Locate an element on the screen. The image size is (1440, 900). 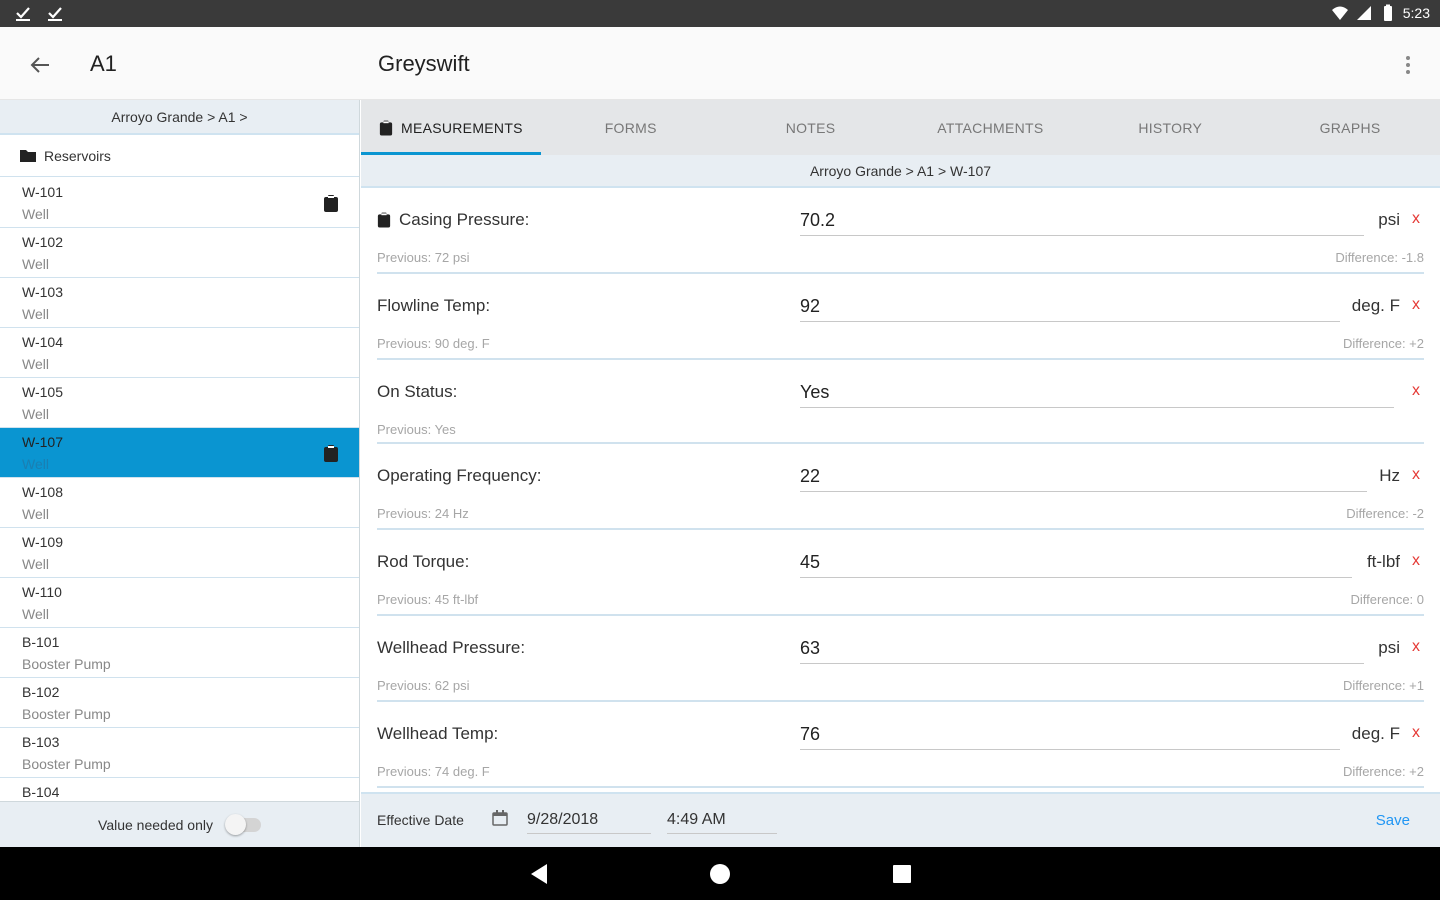
left-pane-title: A1 is located at coordinates (103, 63).